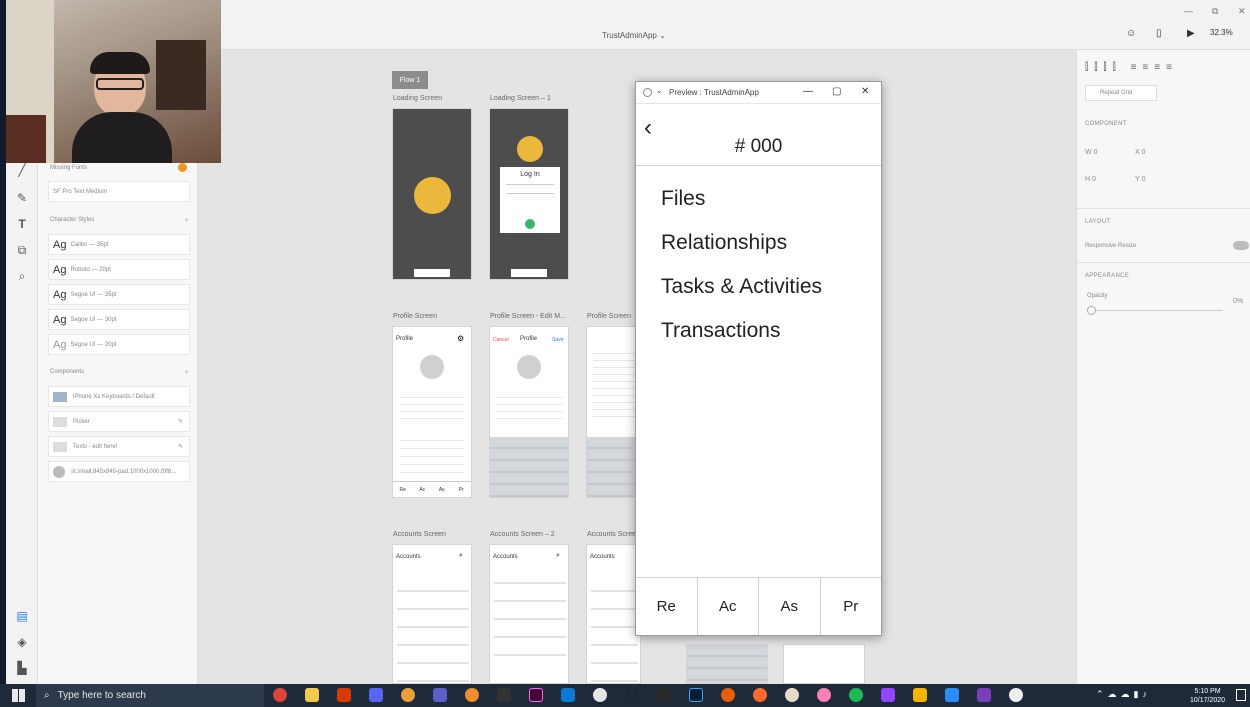 This screenshot has height=707, width=1250. I want to click on spotify-icon, so click(856, 695).